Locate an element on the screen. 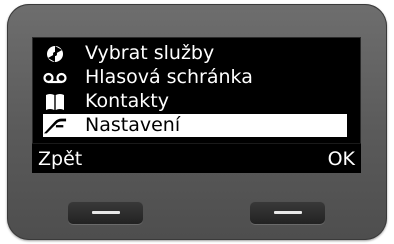  menu-item-voicemail: Hlasová schránka is located at coordinates (193, 77).